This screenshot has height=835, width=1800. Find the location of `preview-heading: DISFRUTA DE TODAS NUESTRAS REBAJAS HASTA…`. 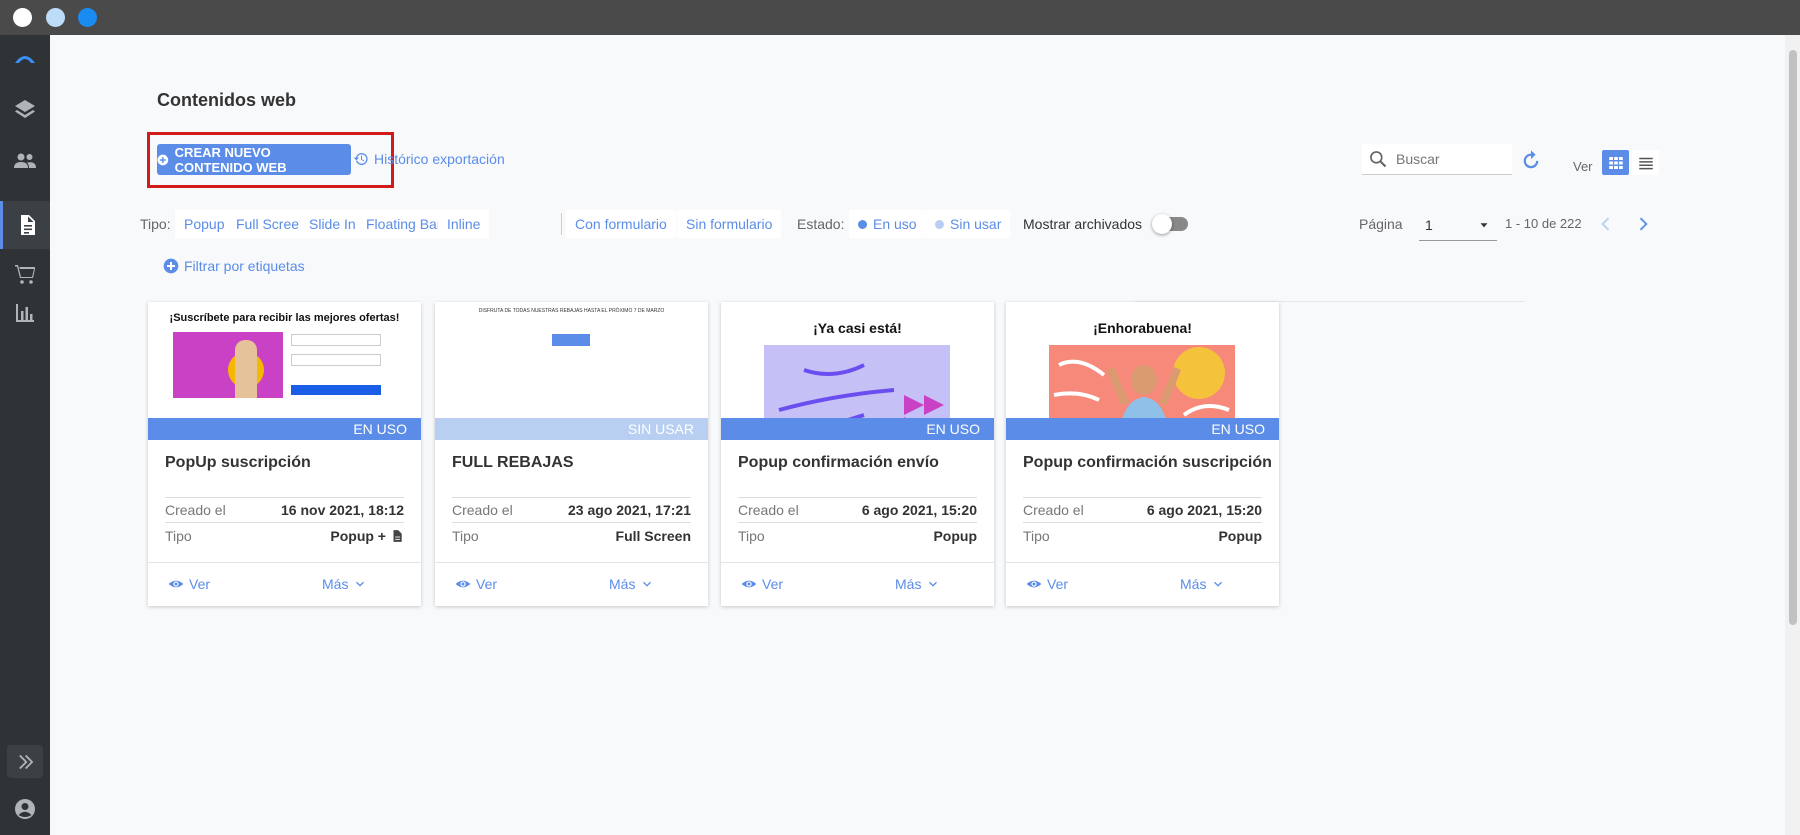

preview-heading: DISFRUTA DE TODAS NUESTRAS REBAJAS HASTA… is located at coordinates (571, 311).